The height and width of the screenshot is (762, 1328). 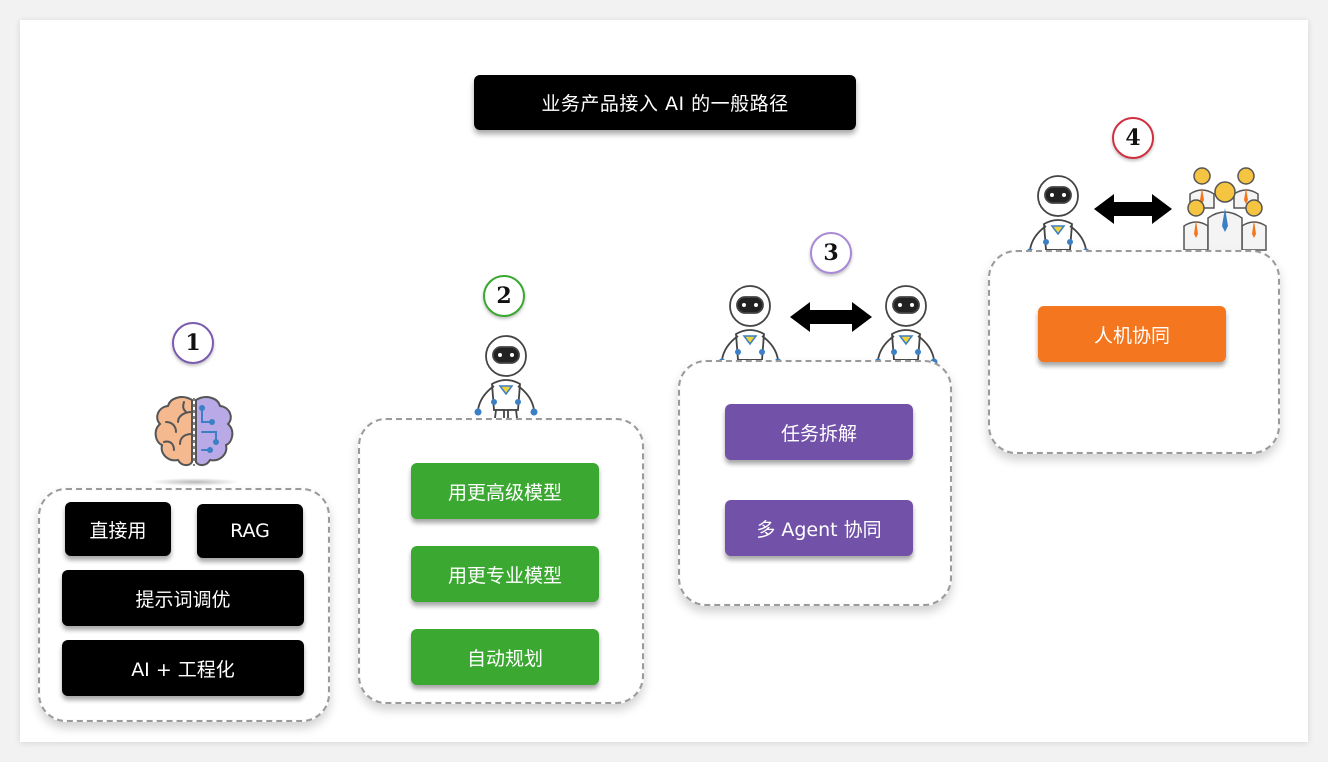 What do you see at coordinates (506, 381) in the screenshot?
I see `robot-icon` at bounding box center [506, 381].